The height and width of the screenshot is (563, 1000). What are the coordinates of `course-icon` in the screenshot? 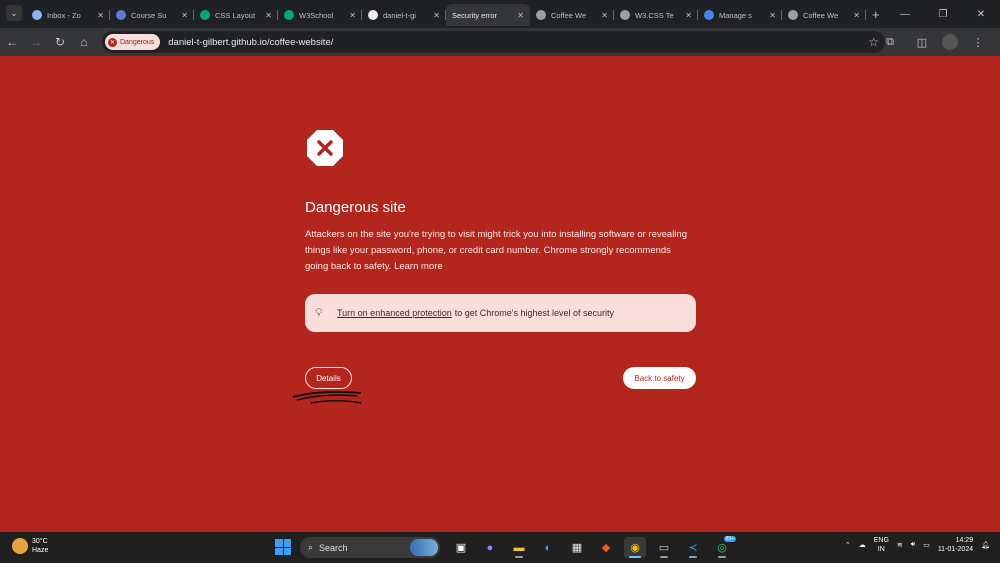 It's located at (121, 15).